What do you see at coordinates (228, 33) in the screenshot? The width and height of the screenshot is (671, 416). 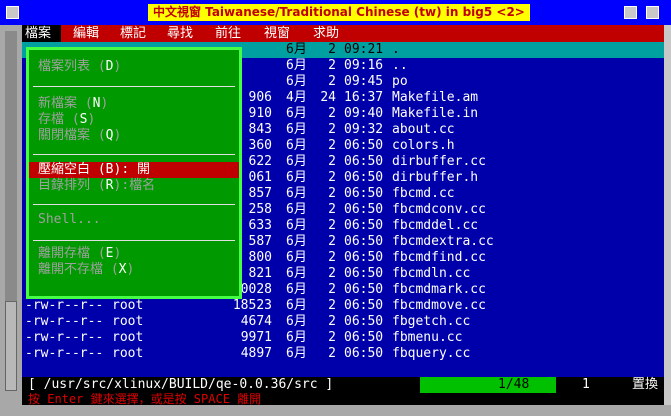 I see `menu-goto: 前往` at bounding box center [228, 33].